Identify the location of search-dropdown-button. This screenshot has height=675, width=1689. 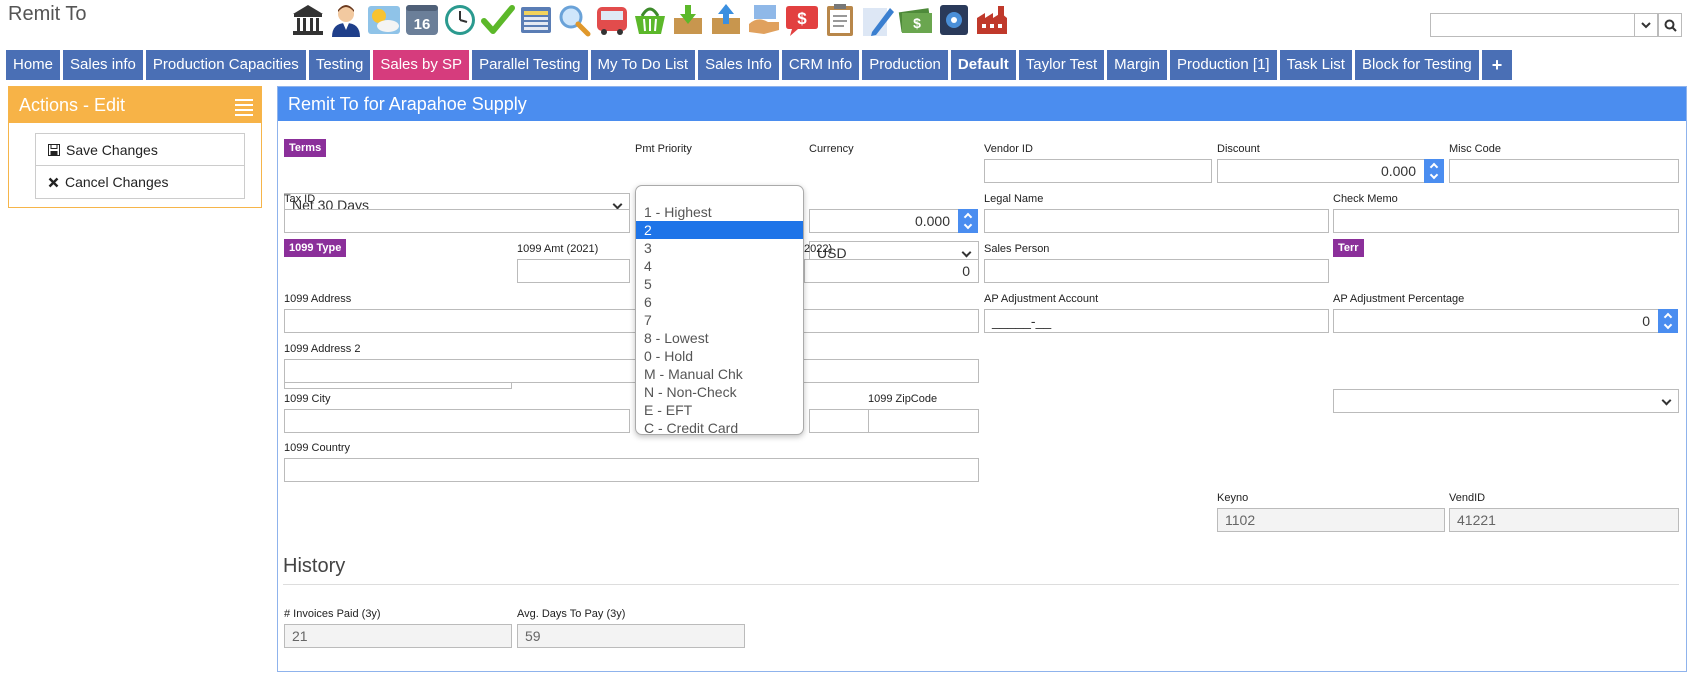
(1646, 25).